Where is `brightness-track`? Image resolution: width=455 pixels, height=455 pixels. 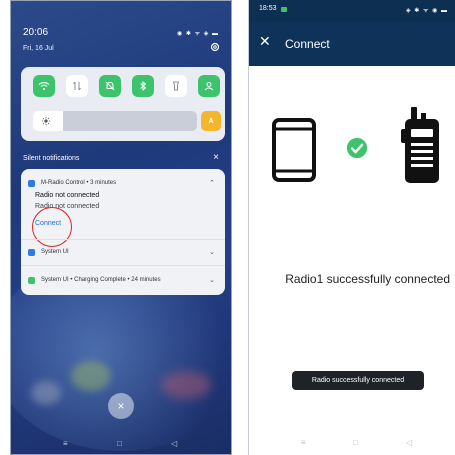
brightness-track is located at coordinates (130, 121).